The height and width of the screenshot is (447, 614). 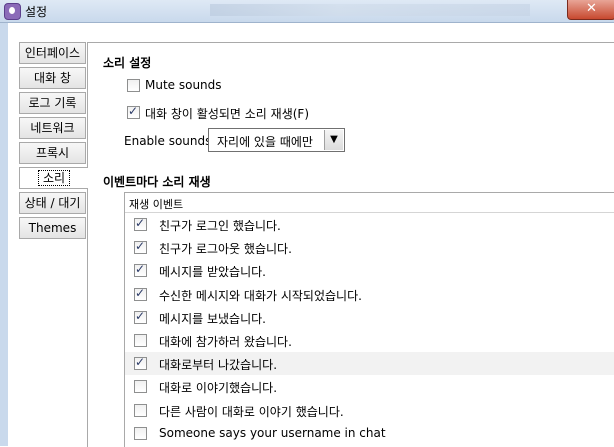 I want to click on tab-label: 소리, so click(x=54, y=178).